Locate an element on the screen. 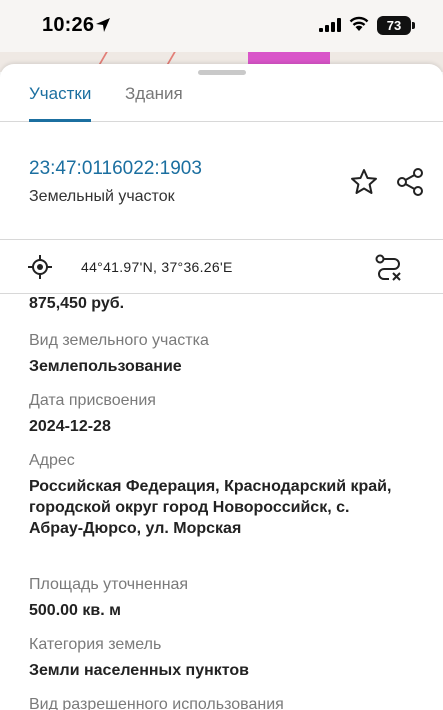  signal-icon is located at coordinates (330, 25).